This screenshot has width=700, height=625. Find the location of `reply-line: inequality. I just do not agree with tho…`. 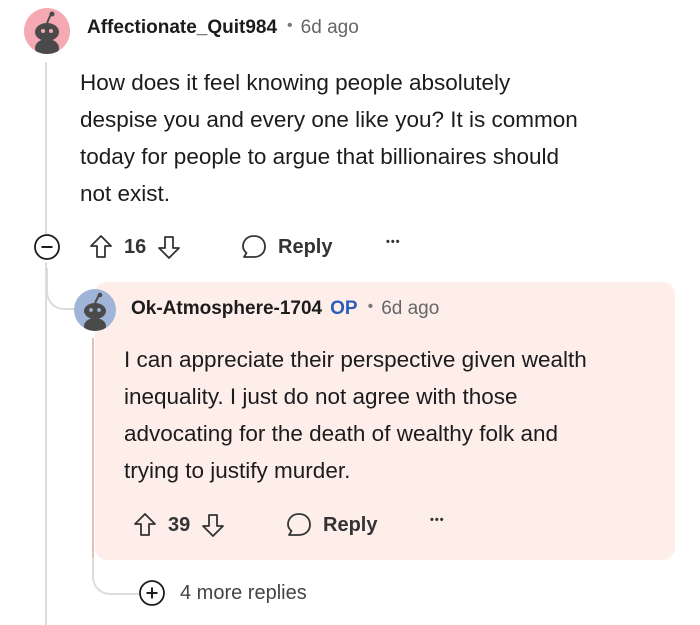

reply-line: inequality. I just do not agree with tho… is located at coordinates (321, 396).